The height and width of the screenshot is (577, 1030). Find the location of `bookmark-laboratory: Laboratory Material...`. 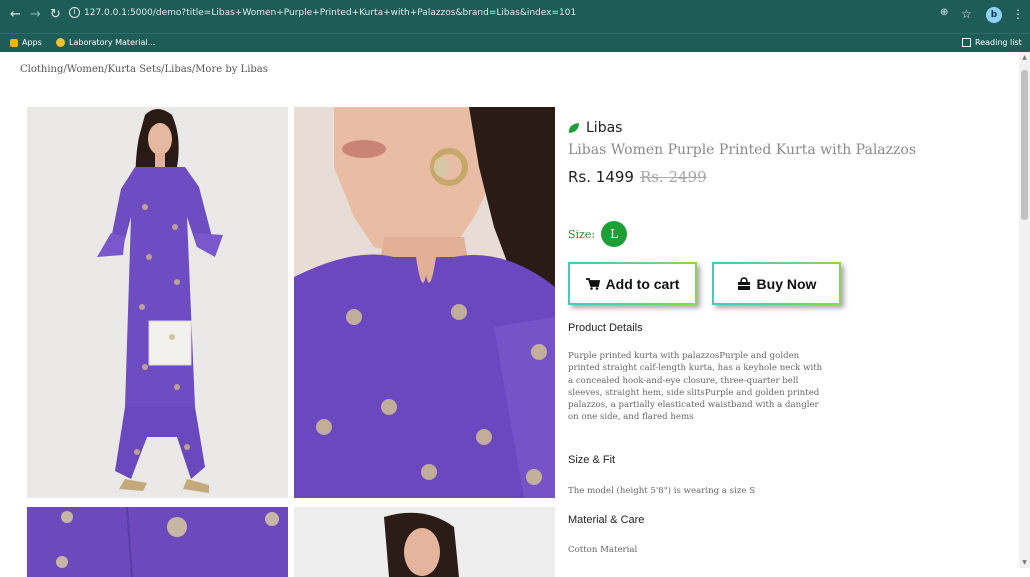

bookmark-laboratory: Laboratory Material... is located at coordinates (105, 42).